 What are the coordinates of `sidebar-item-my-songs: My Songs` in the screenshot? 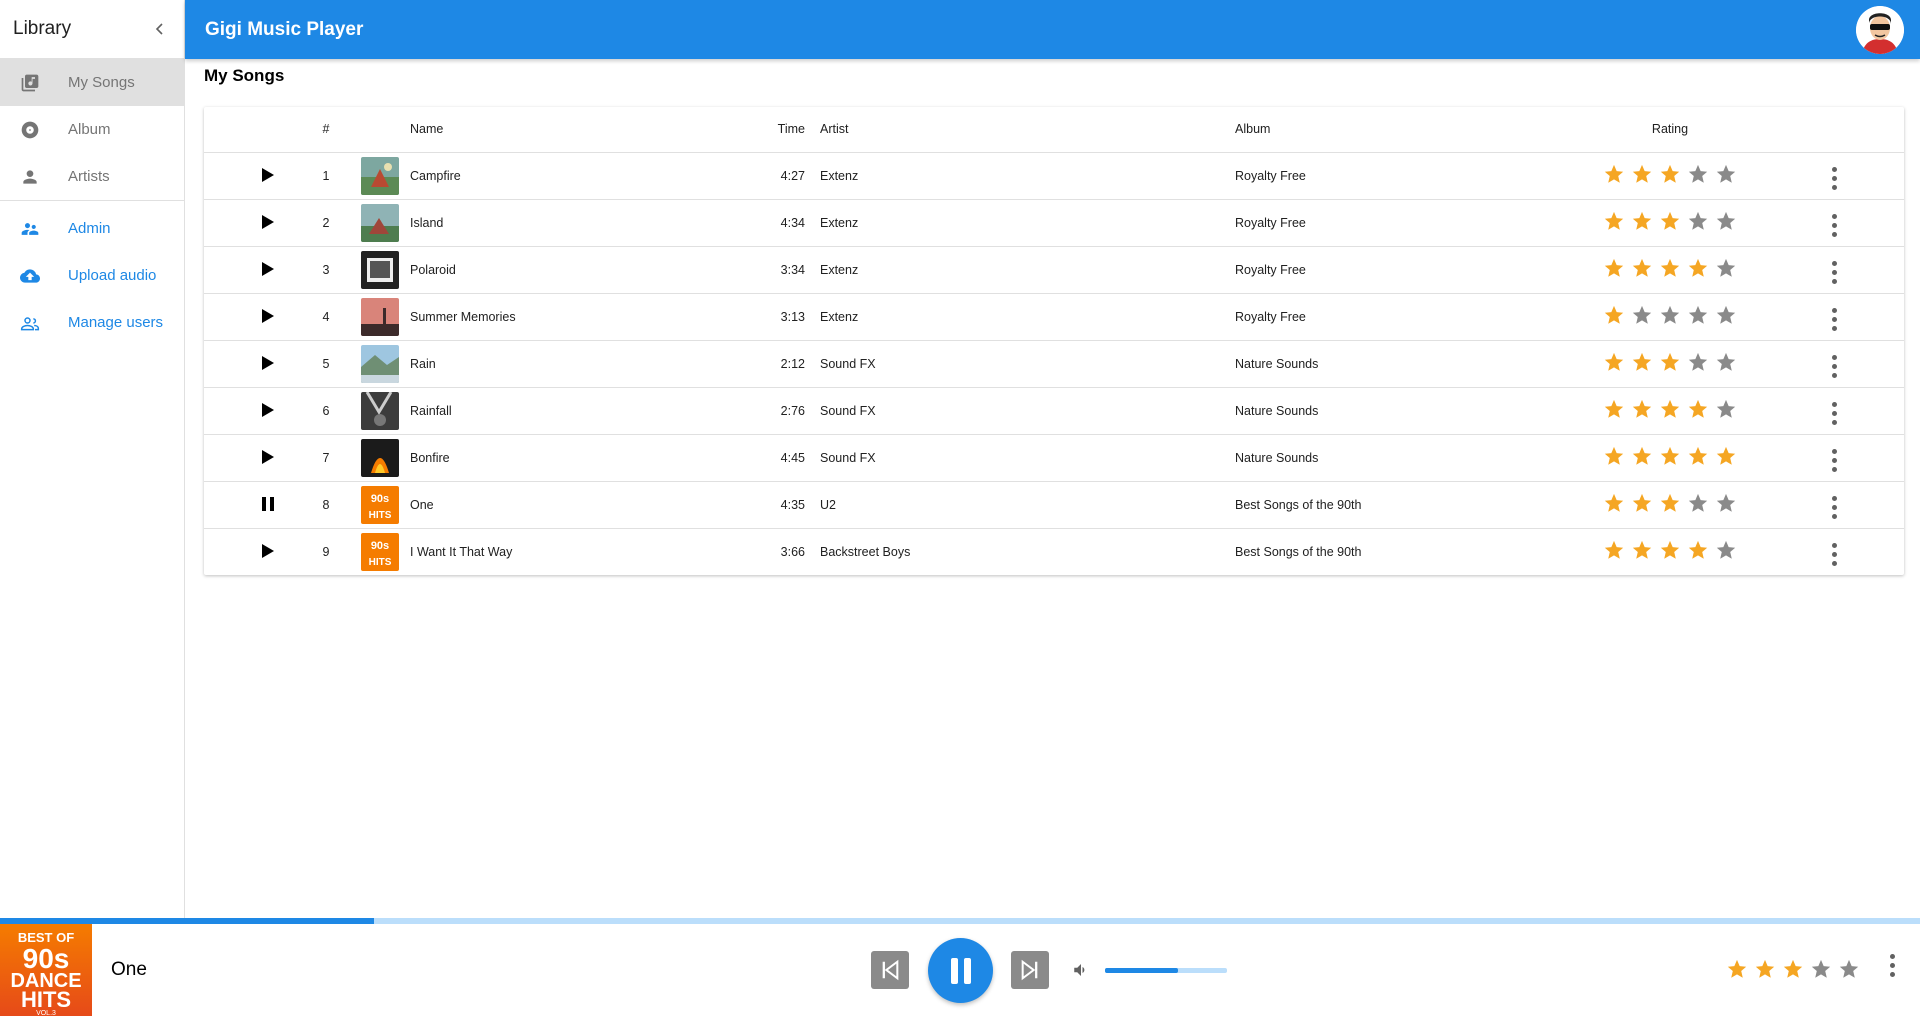 It's located at (92, 82).